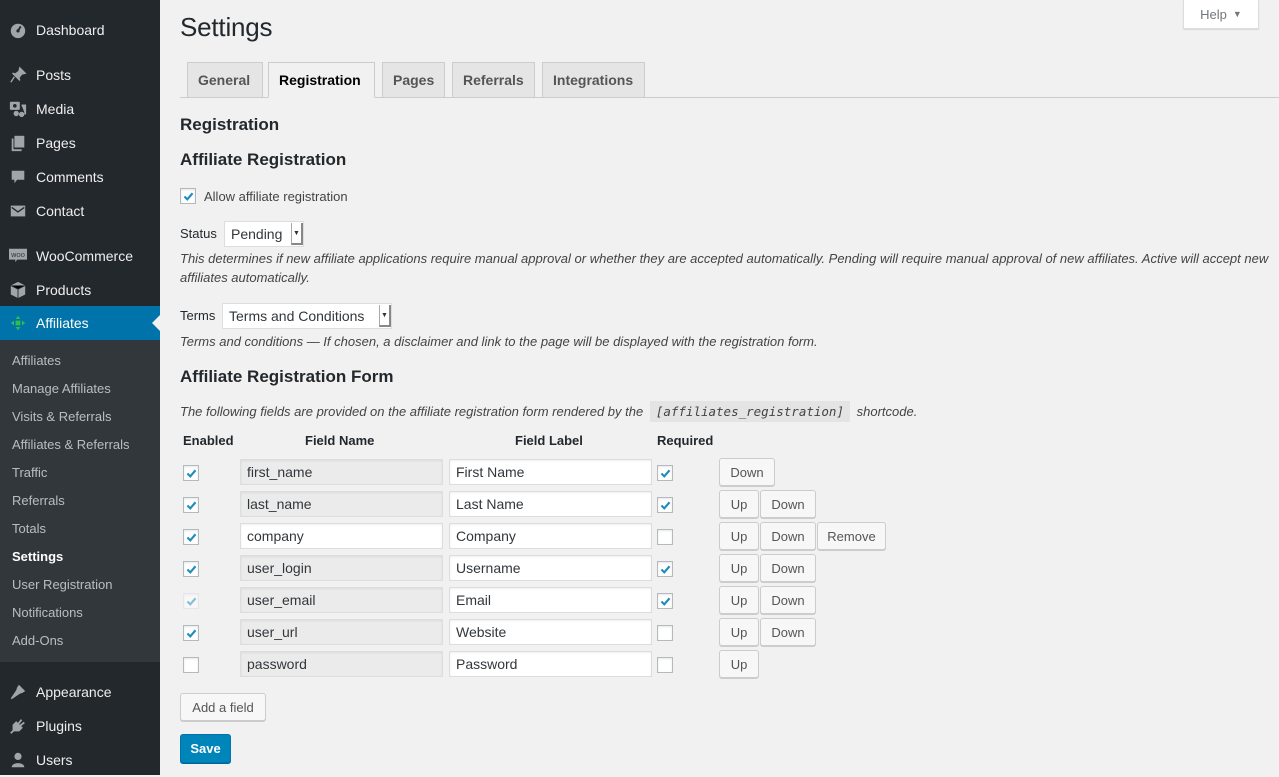 This screenshot has height=777, width=1279. I want to click on tab-general: General, so click(225, 79).